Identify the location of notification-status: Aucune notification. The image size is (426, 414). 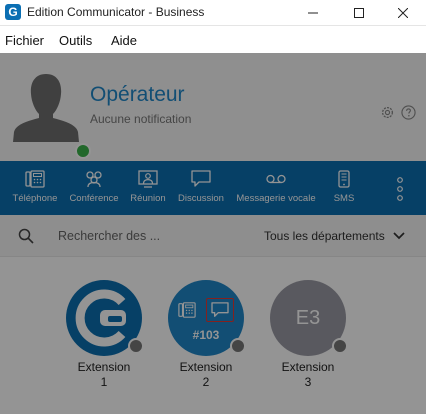
(141, 119).